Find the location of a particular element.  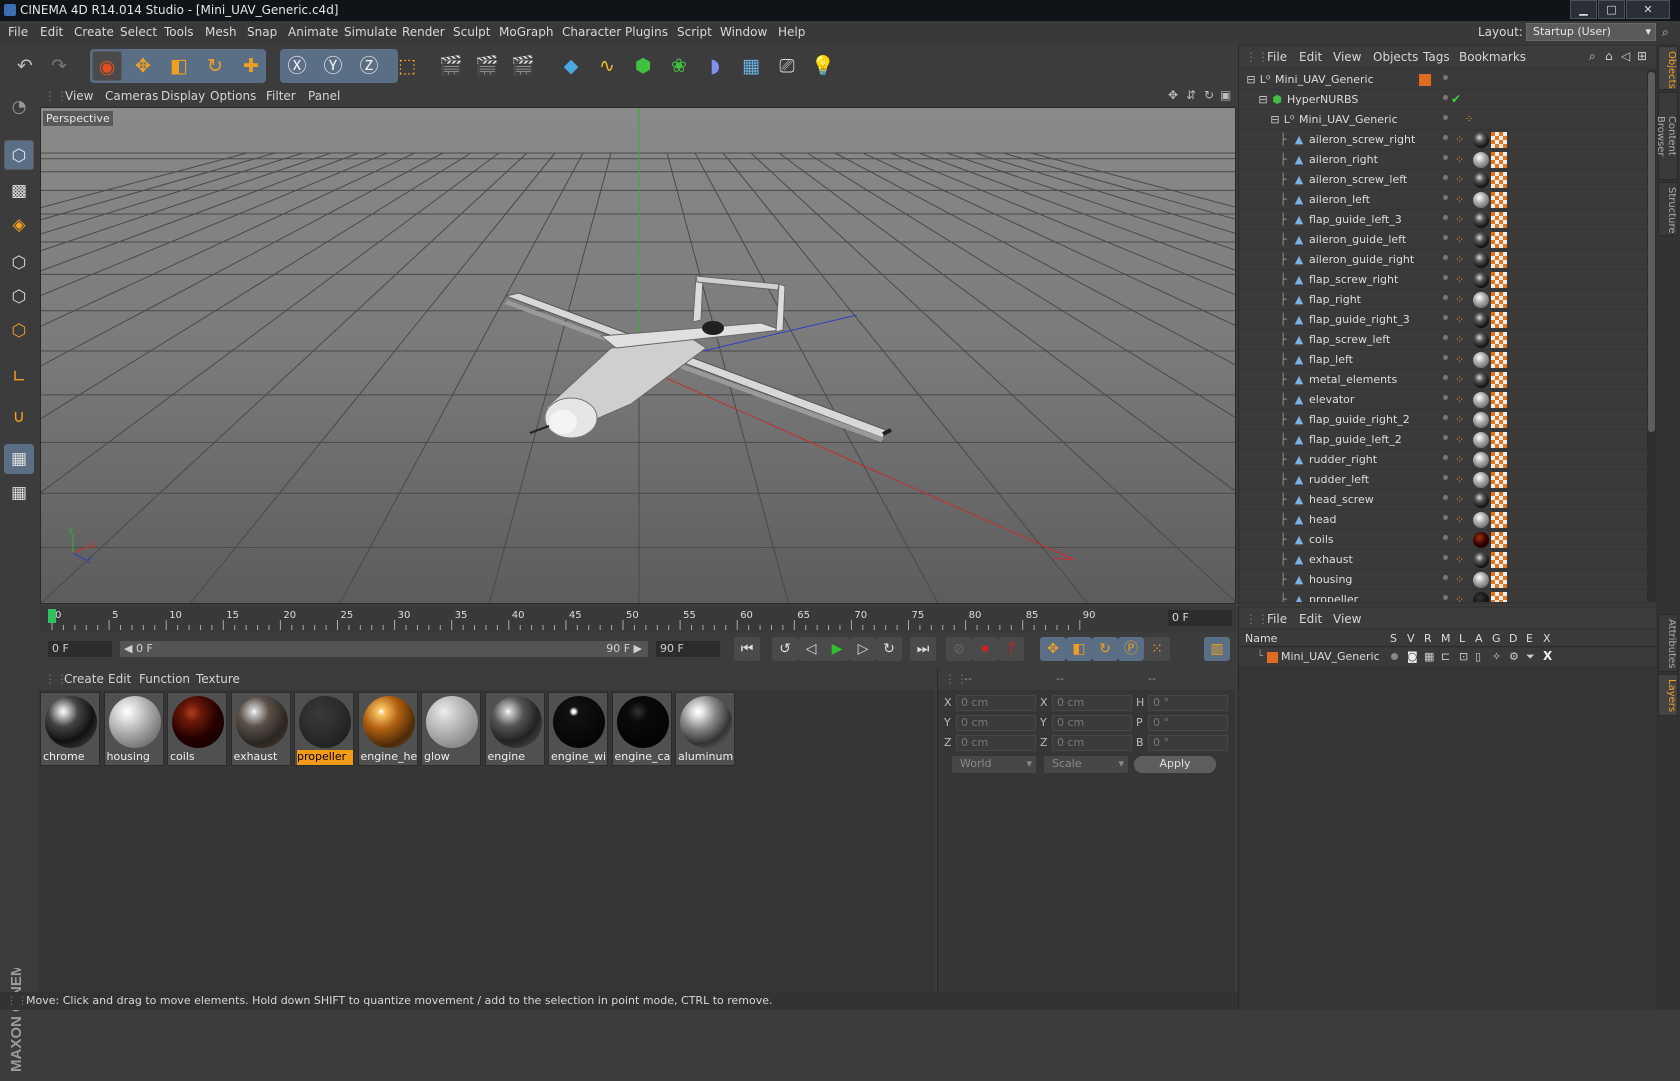

object-row: ├ ▲ head_screw ⁘ is located at coordinates (1443, 500).